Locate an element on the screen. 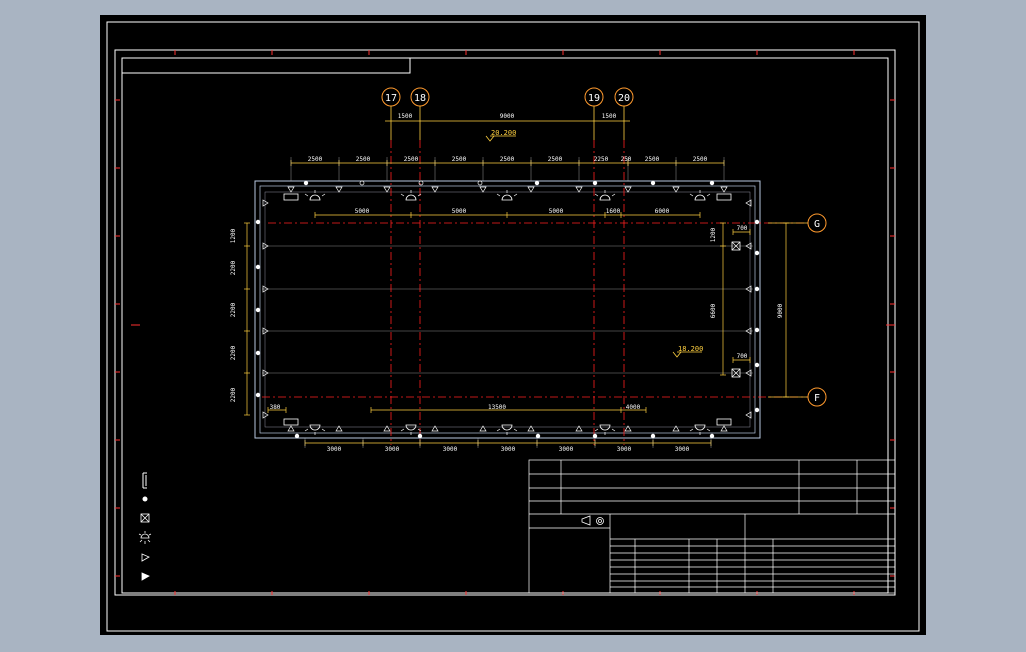  legend is located at coordinates (145, 526).